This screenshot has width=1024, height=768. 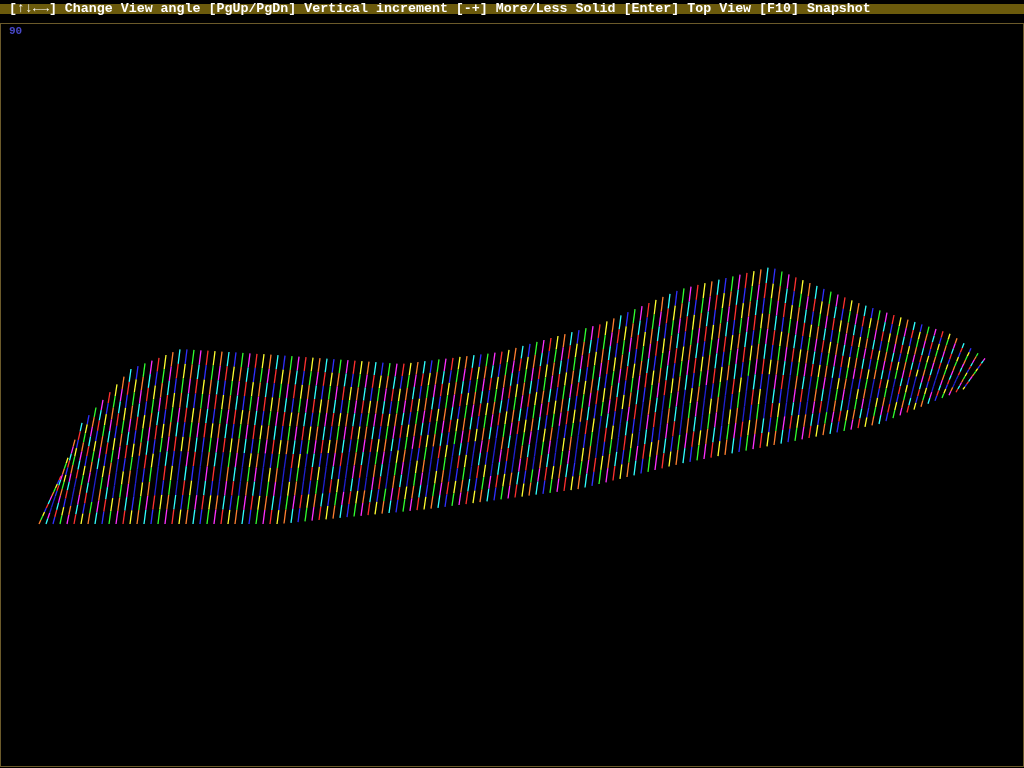 What do you see at coordinates (440, 9) in the screenshot?
I see `key-help-text: [↑↓←→] Change View angle [PgUp/PgDn] Vertical increment [-+] More/Less Solid [Enter] Top View [F10] Snapshot` at bounding box center [440, 9].